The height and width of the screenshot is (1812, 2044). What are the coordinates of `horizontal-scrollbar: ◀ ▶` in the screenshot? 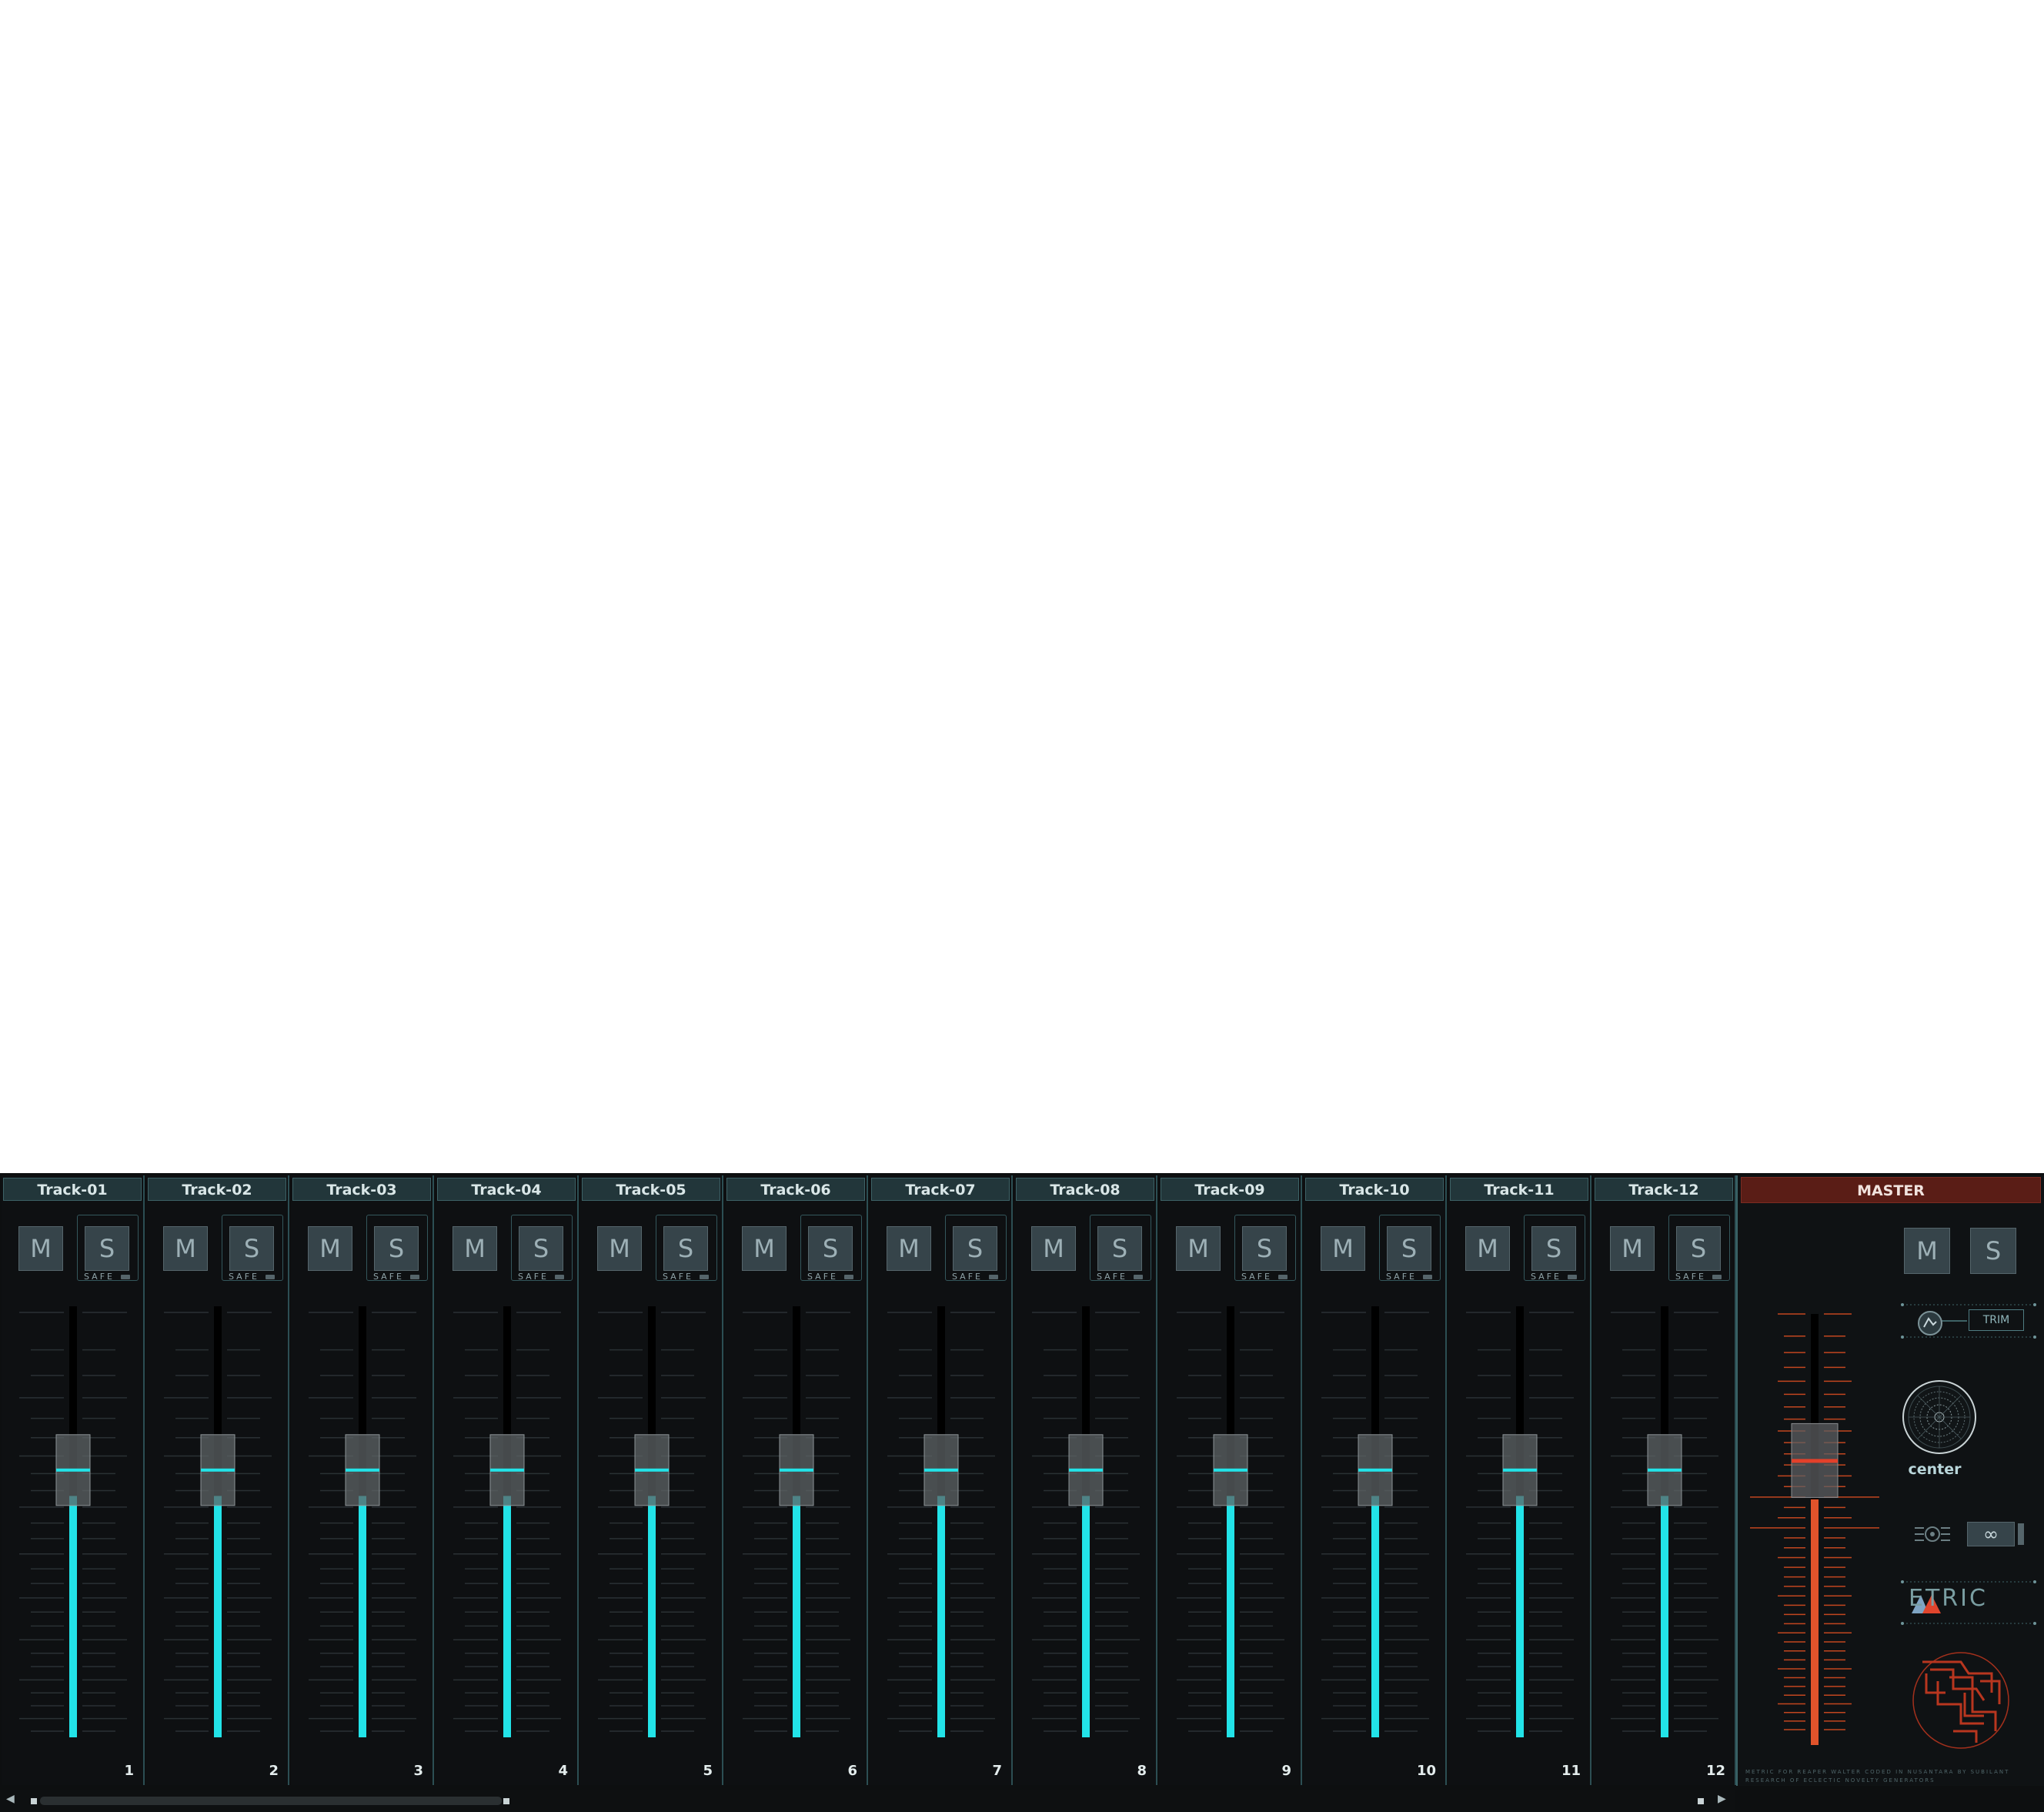 It's located at (867, 1801).